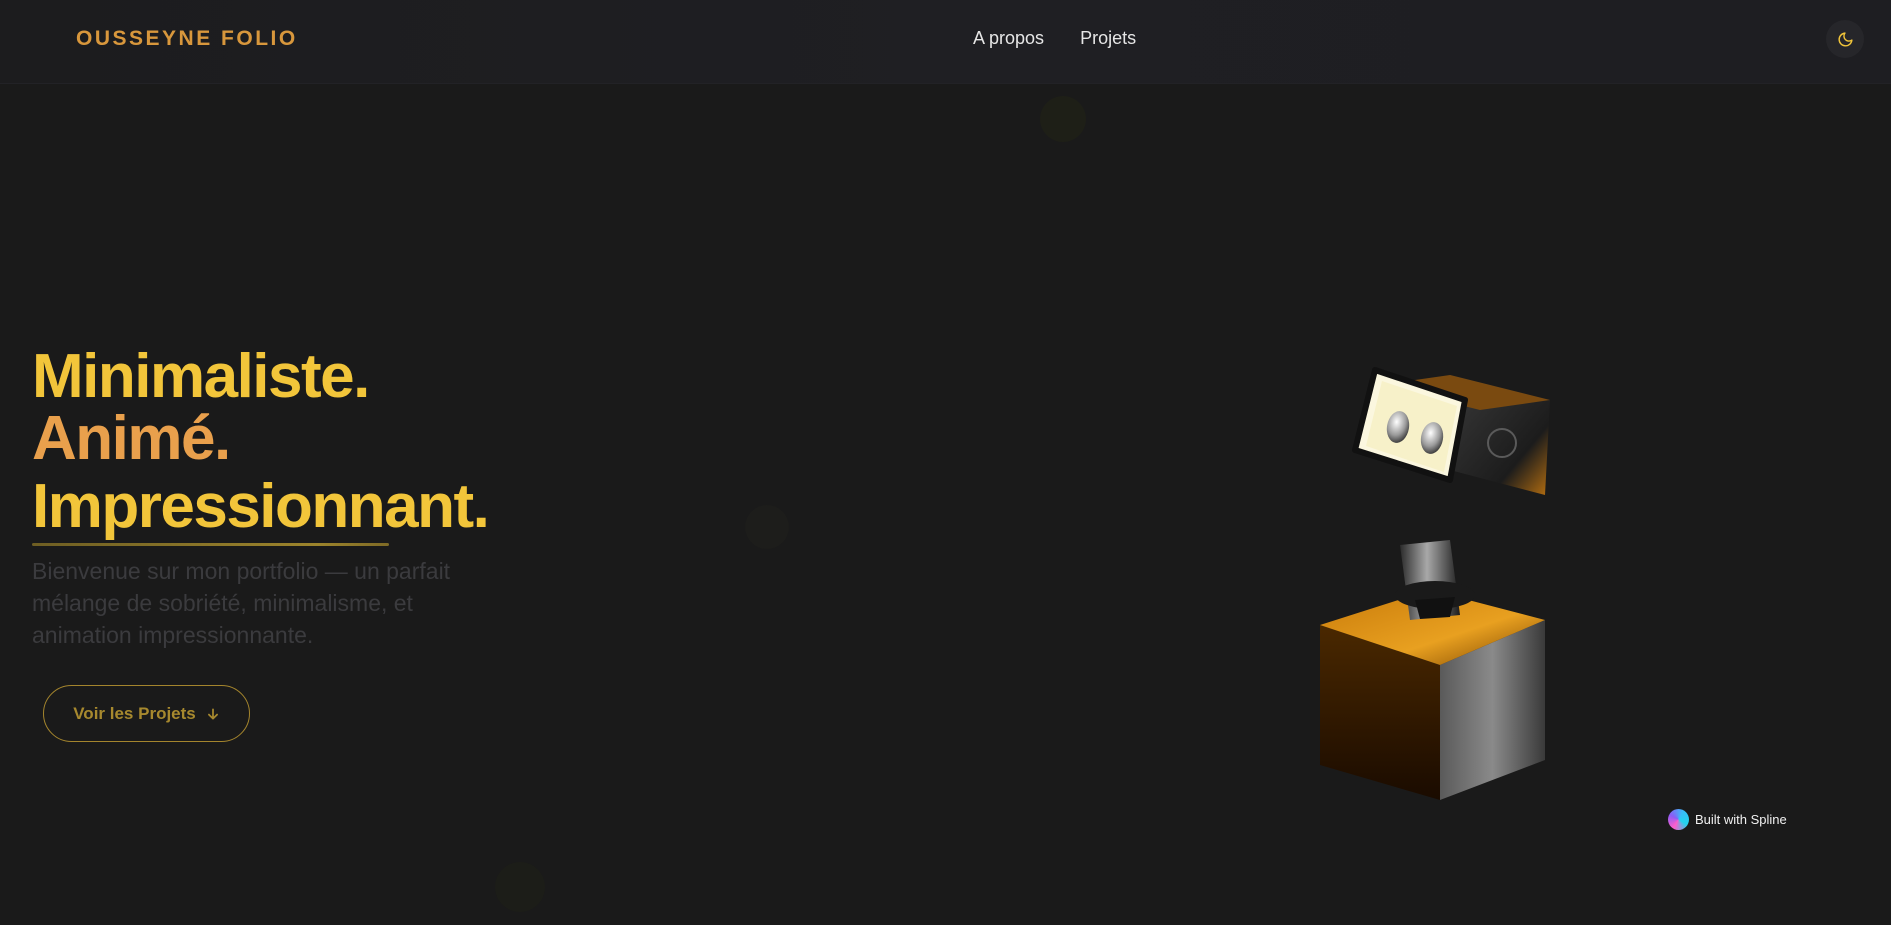 The image size is (1891, 925). Describe the element at coordinates (1108, 38) in the screenshot. I see `nav-link-projects: Projets` at that location.